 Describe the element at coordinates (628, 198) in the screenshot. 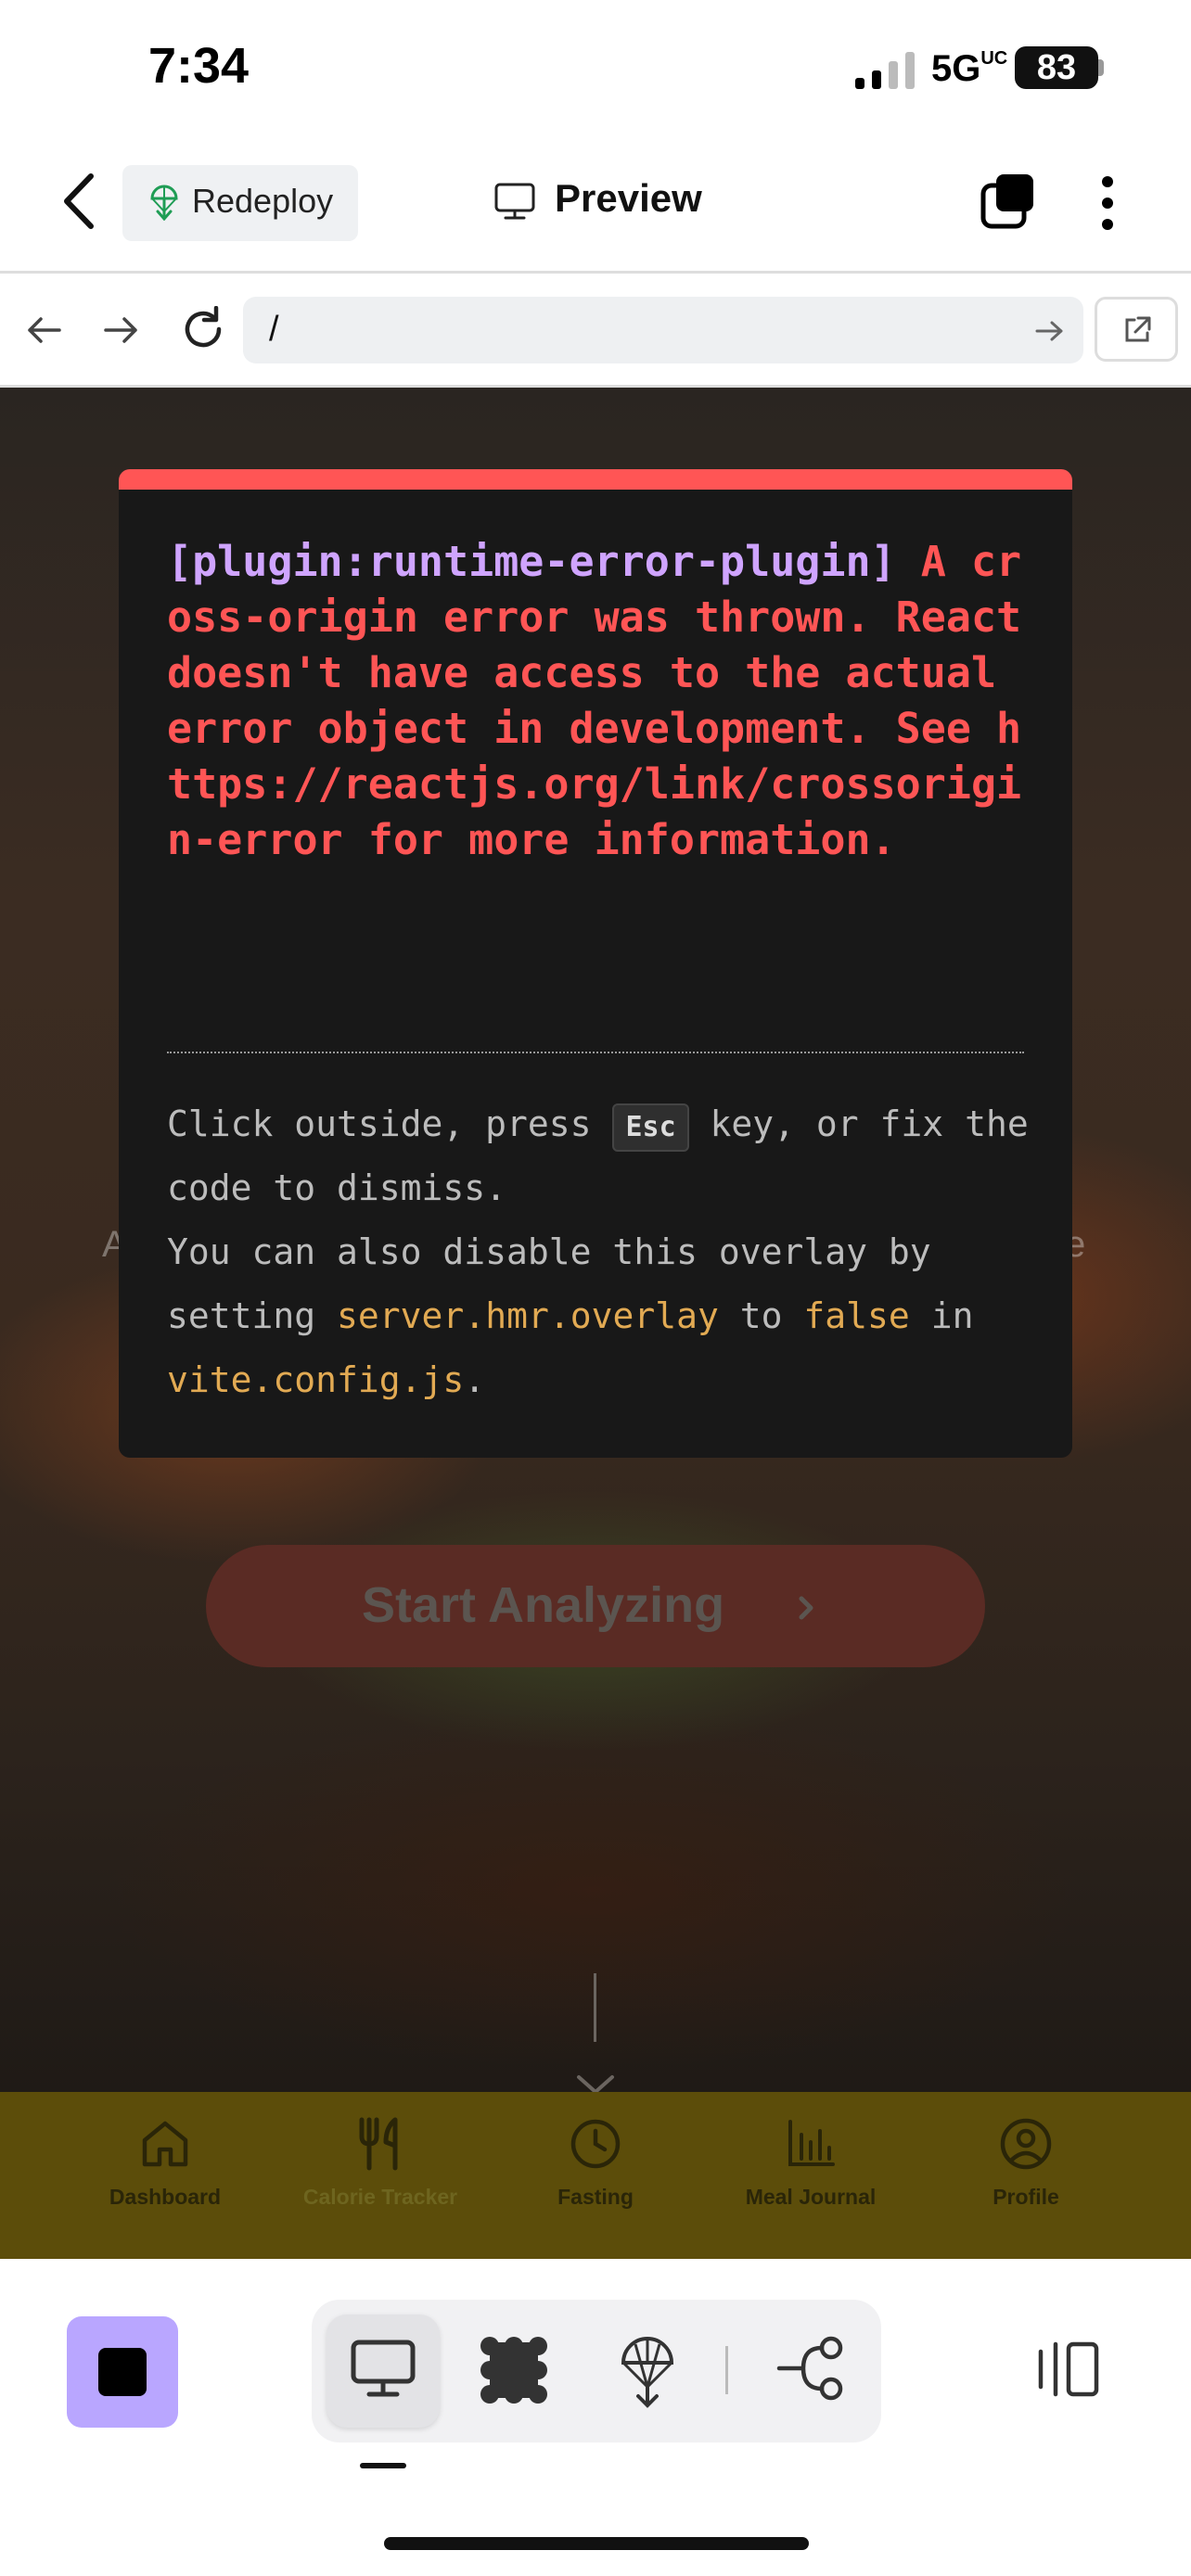

I see `page-title: Preview` at that location.